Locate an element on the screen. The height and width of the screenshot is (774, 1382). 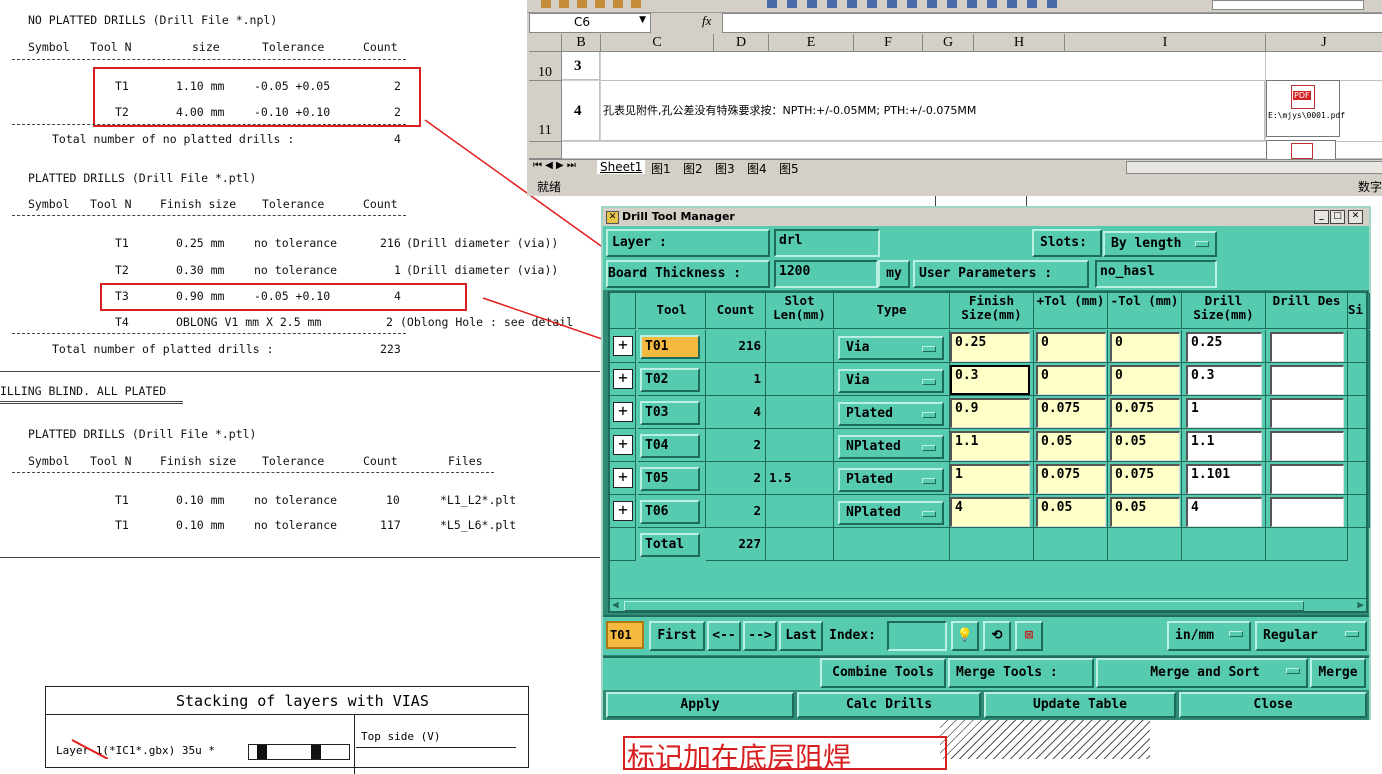
tool-button: T01 is located at coordinates (670, 347).